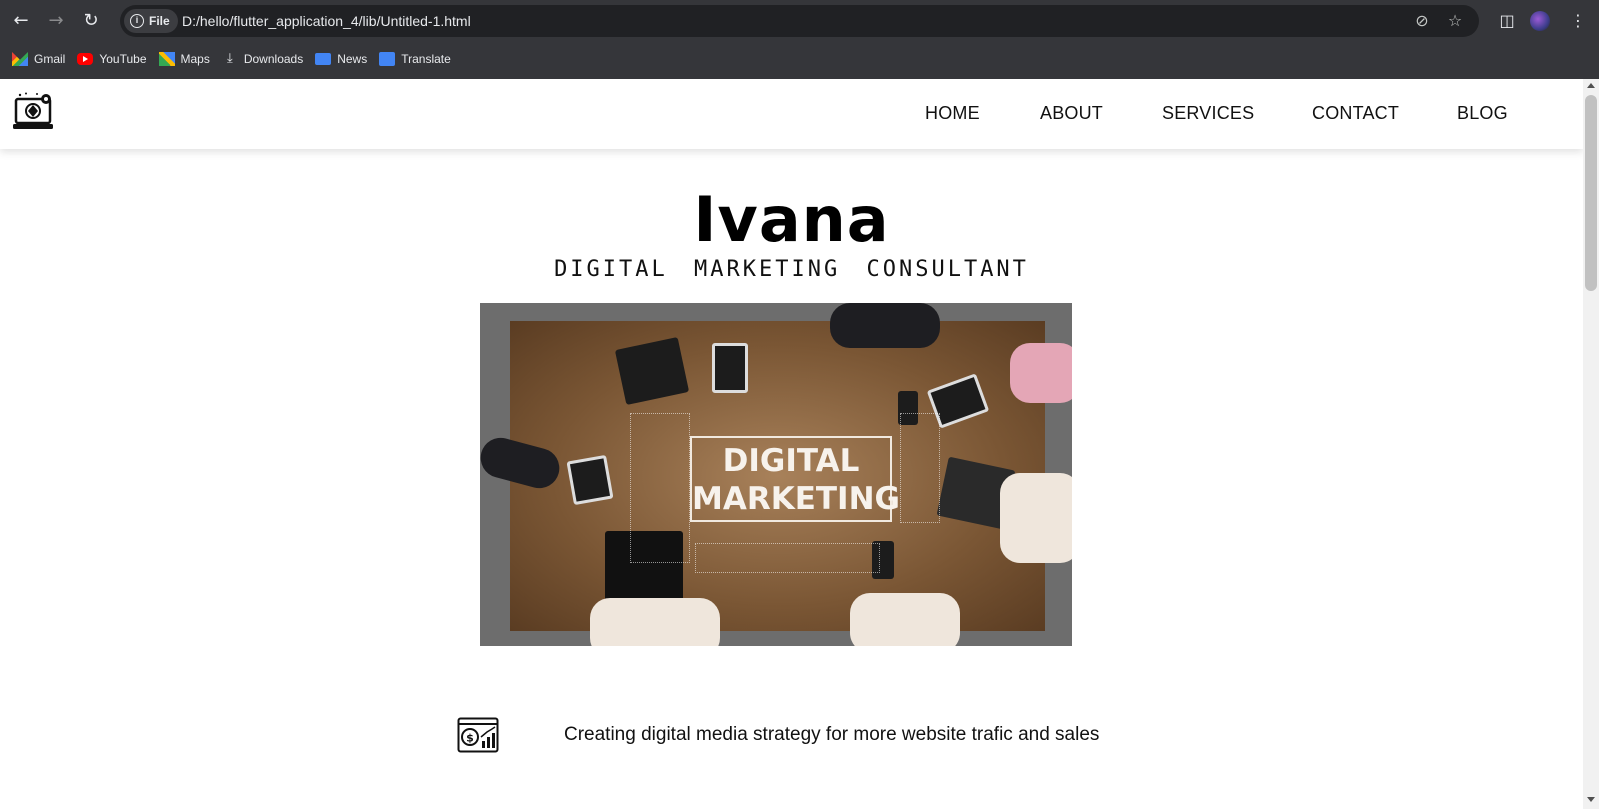 Image resolution: width=1599 pixels, height=809 pixels. I want to click on bookmark-label: Downloads, so click(273, 59).